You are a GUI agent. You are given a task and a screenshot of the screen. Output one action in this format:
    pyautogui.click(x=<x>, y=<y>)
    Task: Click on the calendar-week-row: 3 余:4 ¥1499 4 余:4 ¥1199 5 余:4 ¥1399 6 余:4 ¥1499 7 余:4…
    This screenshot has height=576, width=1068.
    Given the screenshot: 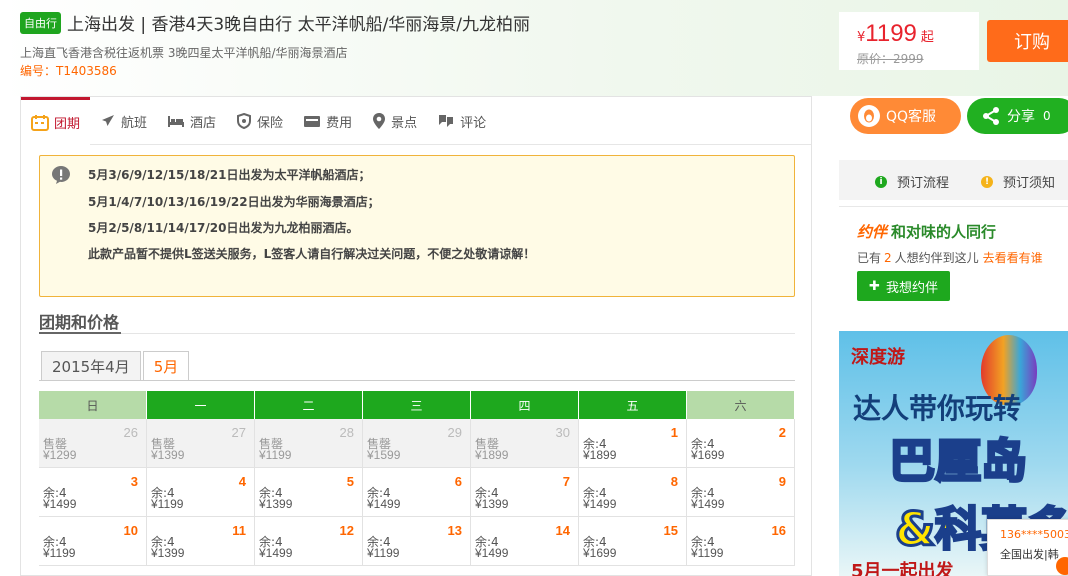 What is the action you would take?
    pyautogui.click(x=417, y=492)
    